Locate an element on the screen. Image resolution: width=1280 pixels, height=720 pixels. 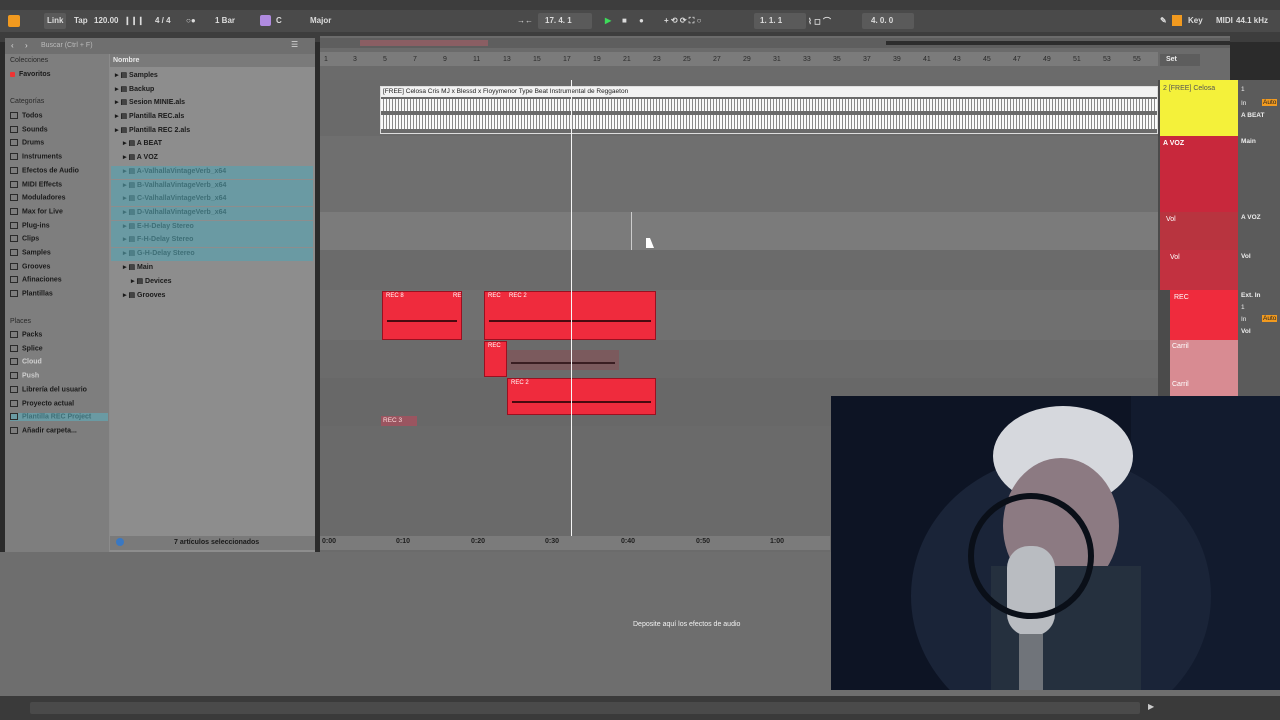
sidebar-item-category: Efectos de Audio is located at coordinates (44, 170).